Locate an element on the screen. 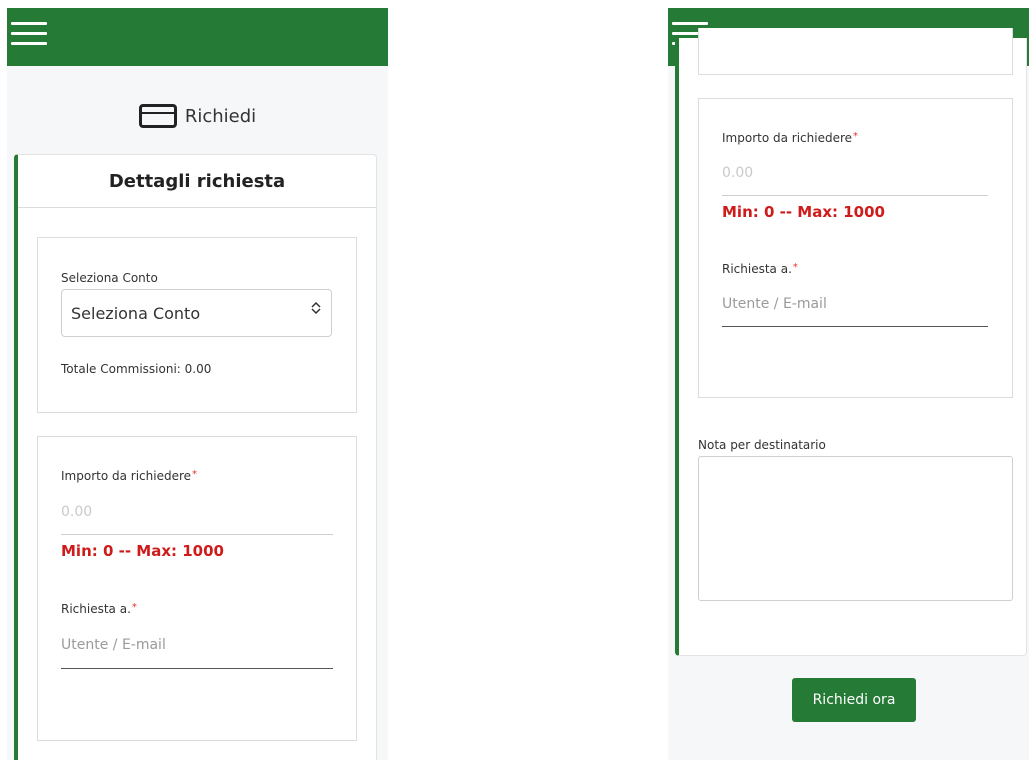  account-select-value: Seleziona Conto is located at coordinates (136, 313).